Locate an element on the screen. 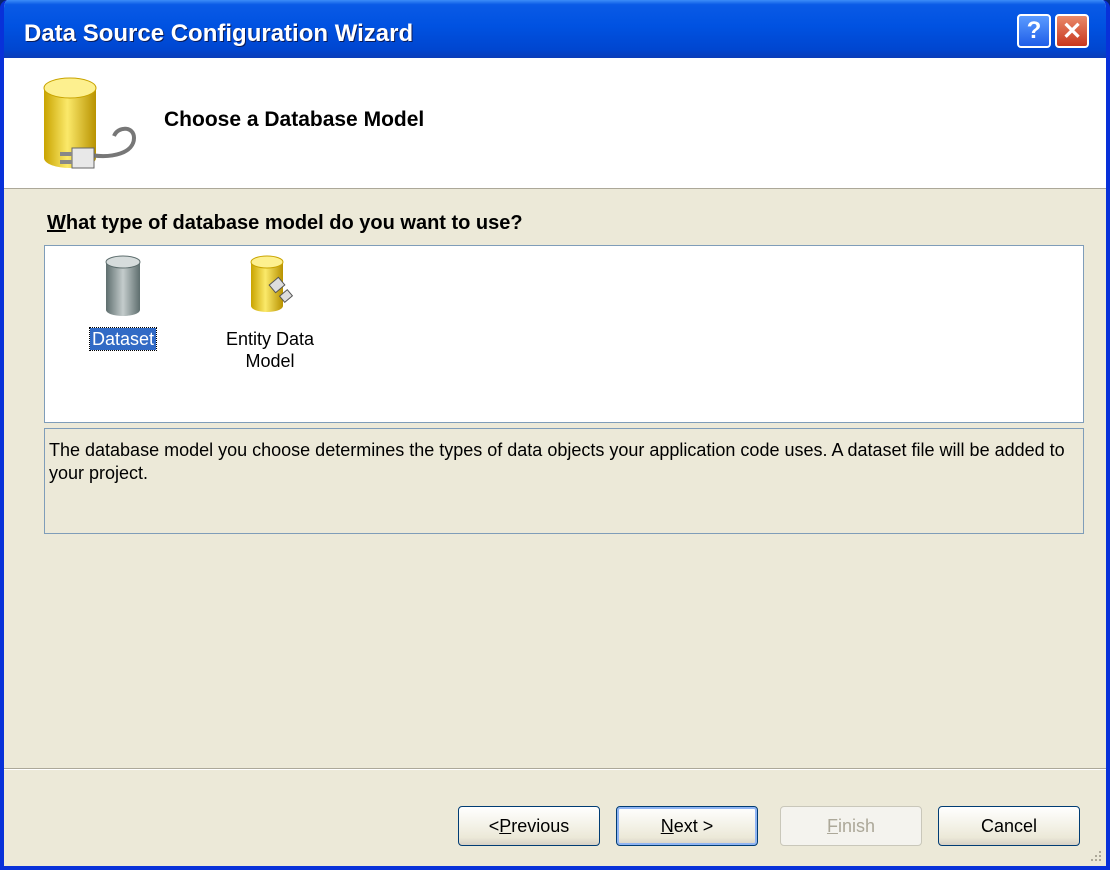 This screenshot has width=1110, height=870. resize-grip-icon is located at coordinates (1095, 855).